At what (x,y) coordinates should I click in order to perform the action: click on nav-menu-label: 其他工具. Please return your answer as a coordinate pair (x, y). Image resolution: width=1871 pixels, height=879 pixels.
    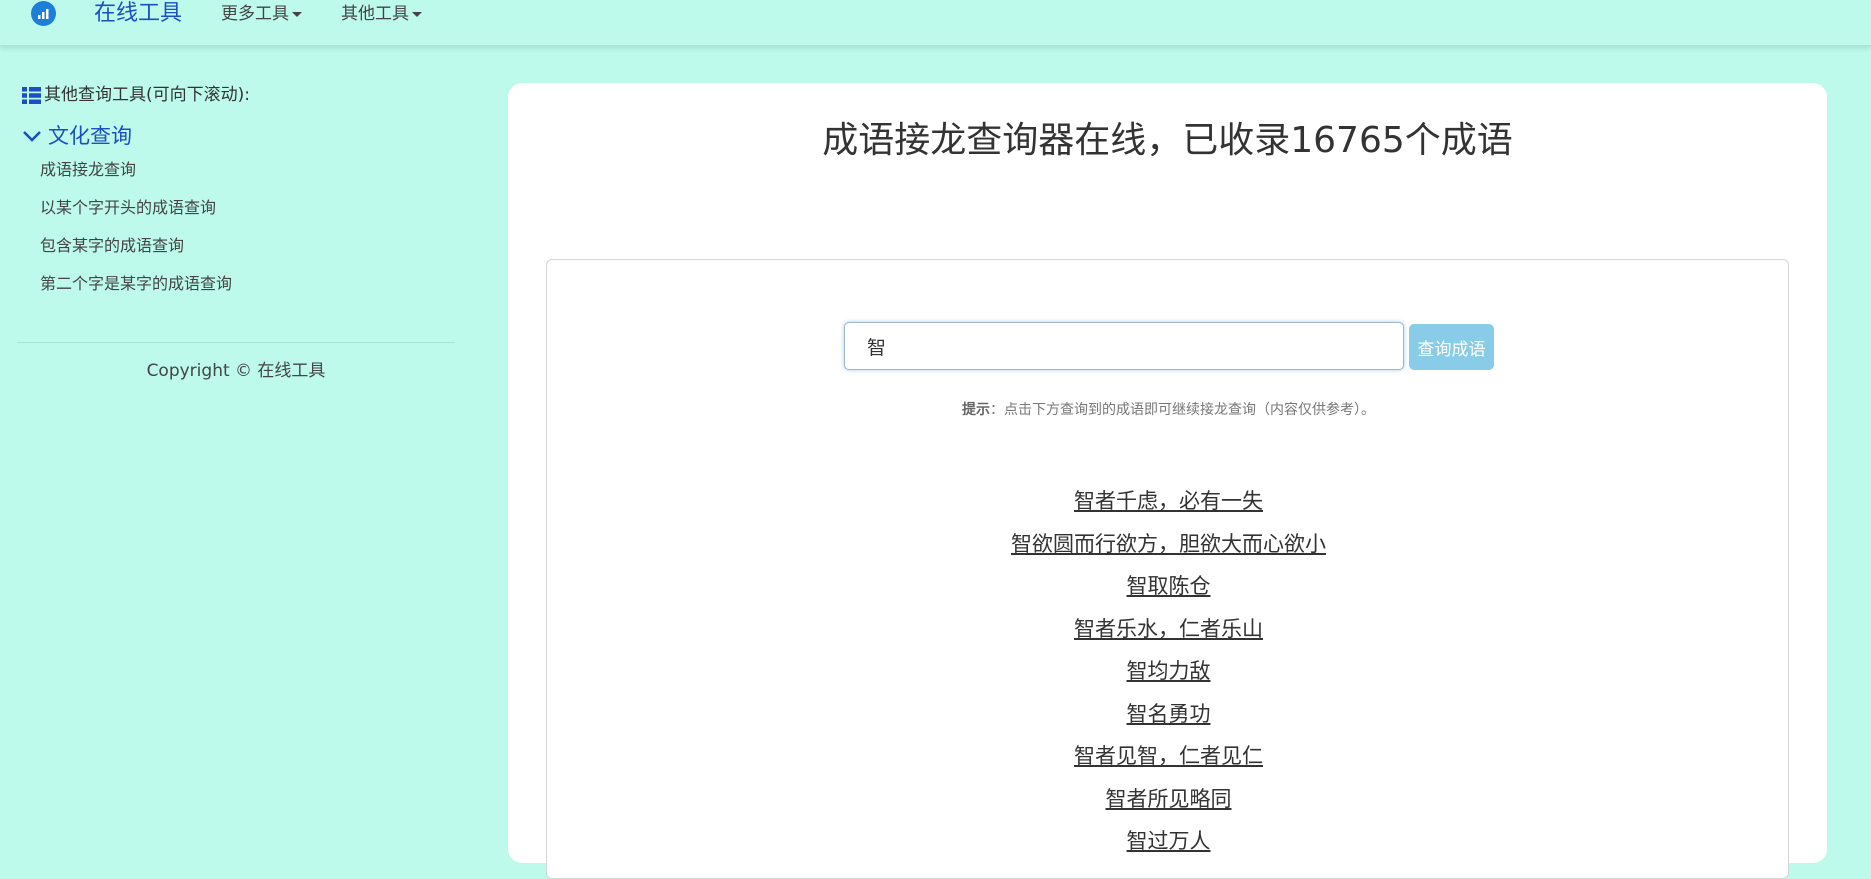
    Looking at the image, I should click on (375, 14).